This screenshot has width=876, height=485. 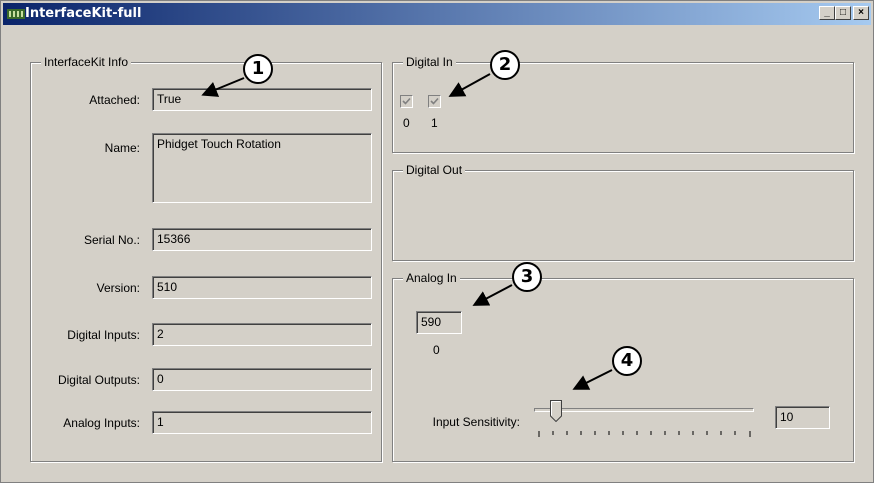 What do you see at coordinates (98, 380) in the screenshot?
I see `digital-outputs-label: Digital Outputs:` at bounding box center [98, 380].